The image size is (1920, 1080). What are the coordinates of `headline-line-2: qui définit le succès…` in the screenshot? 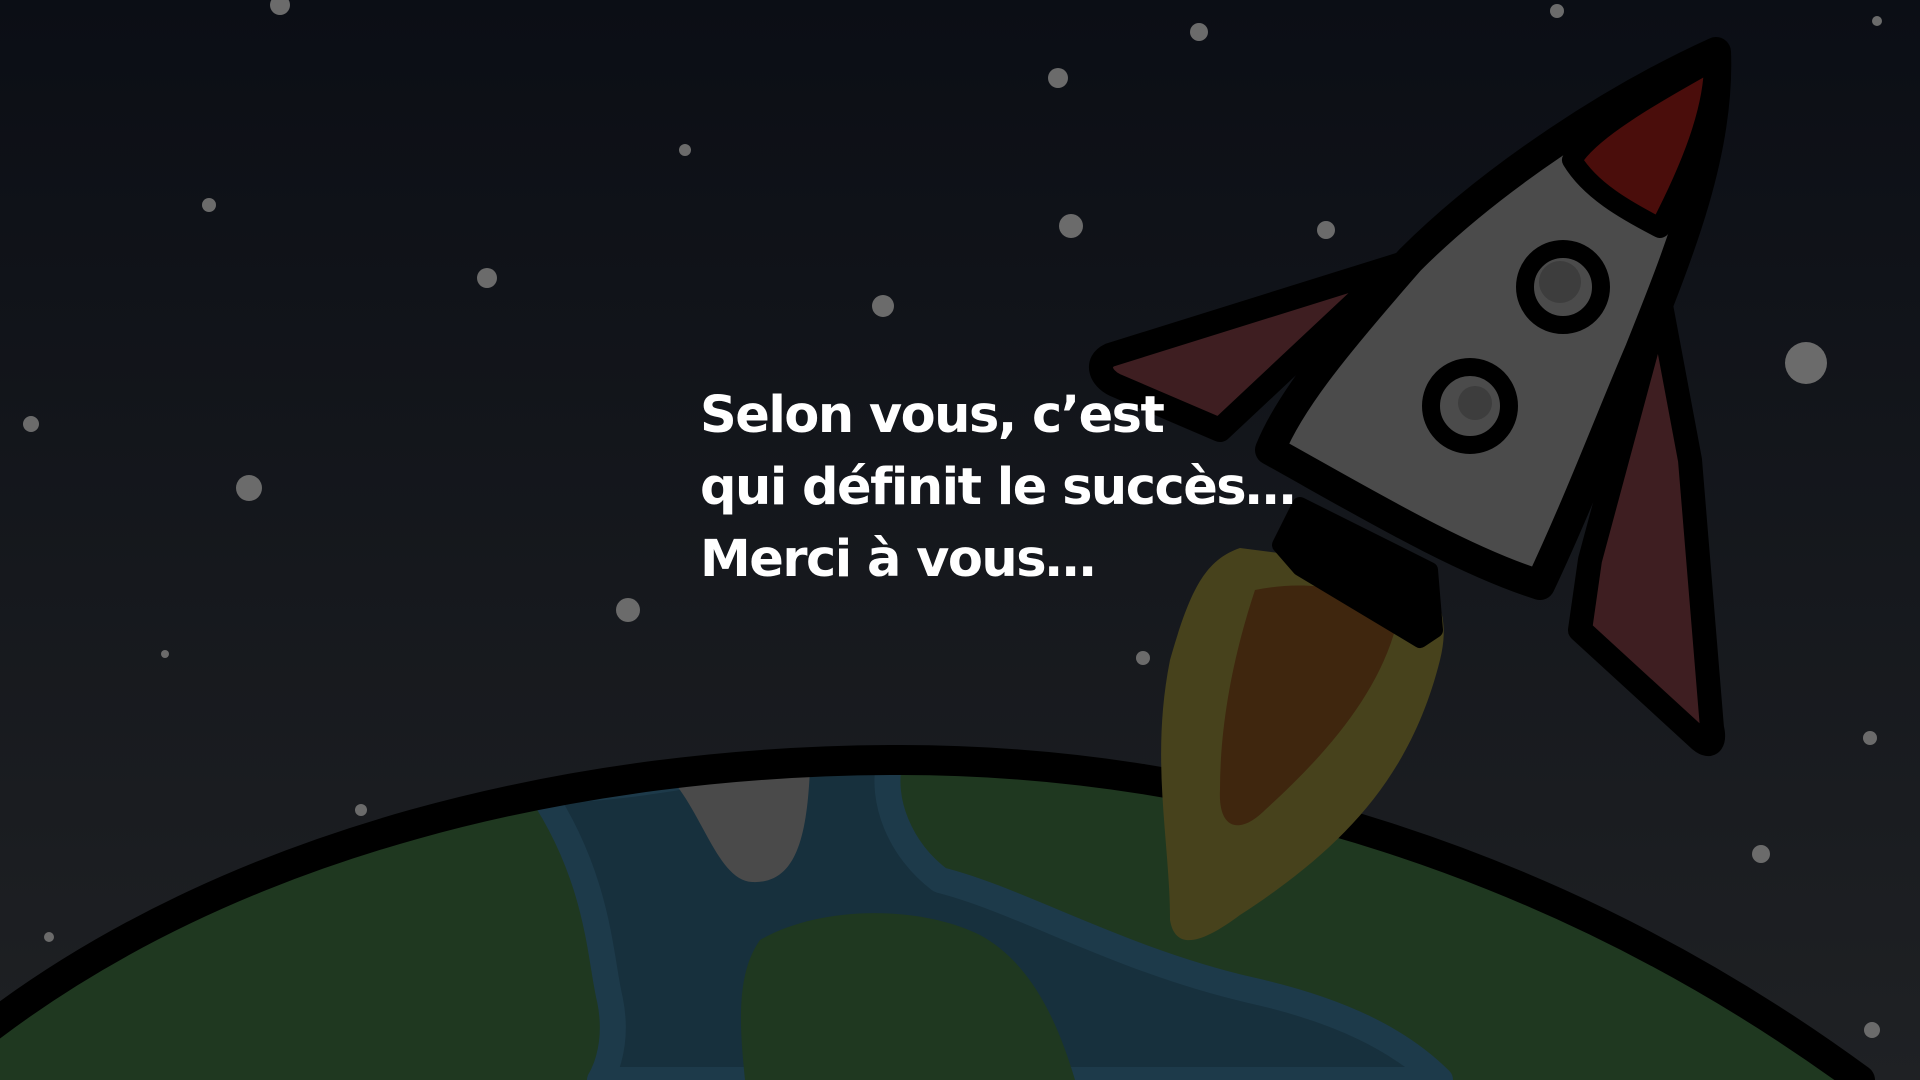 It's located at (998, 487).